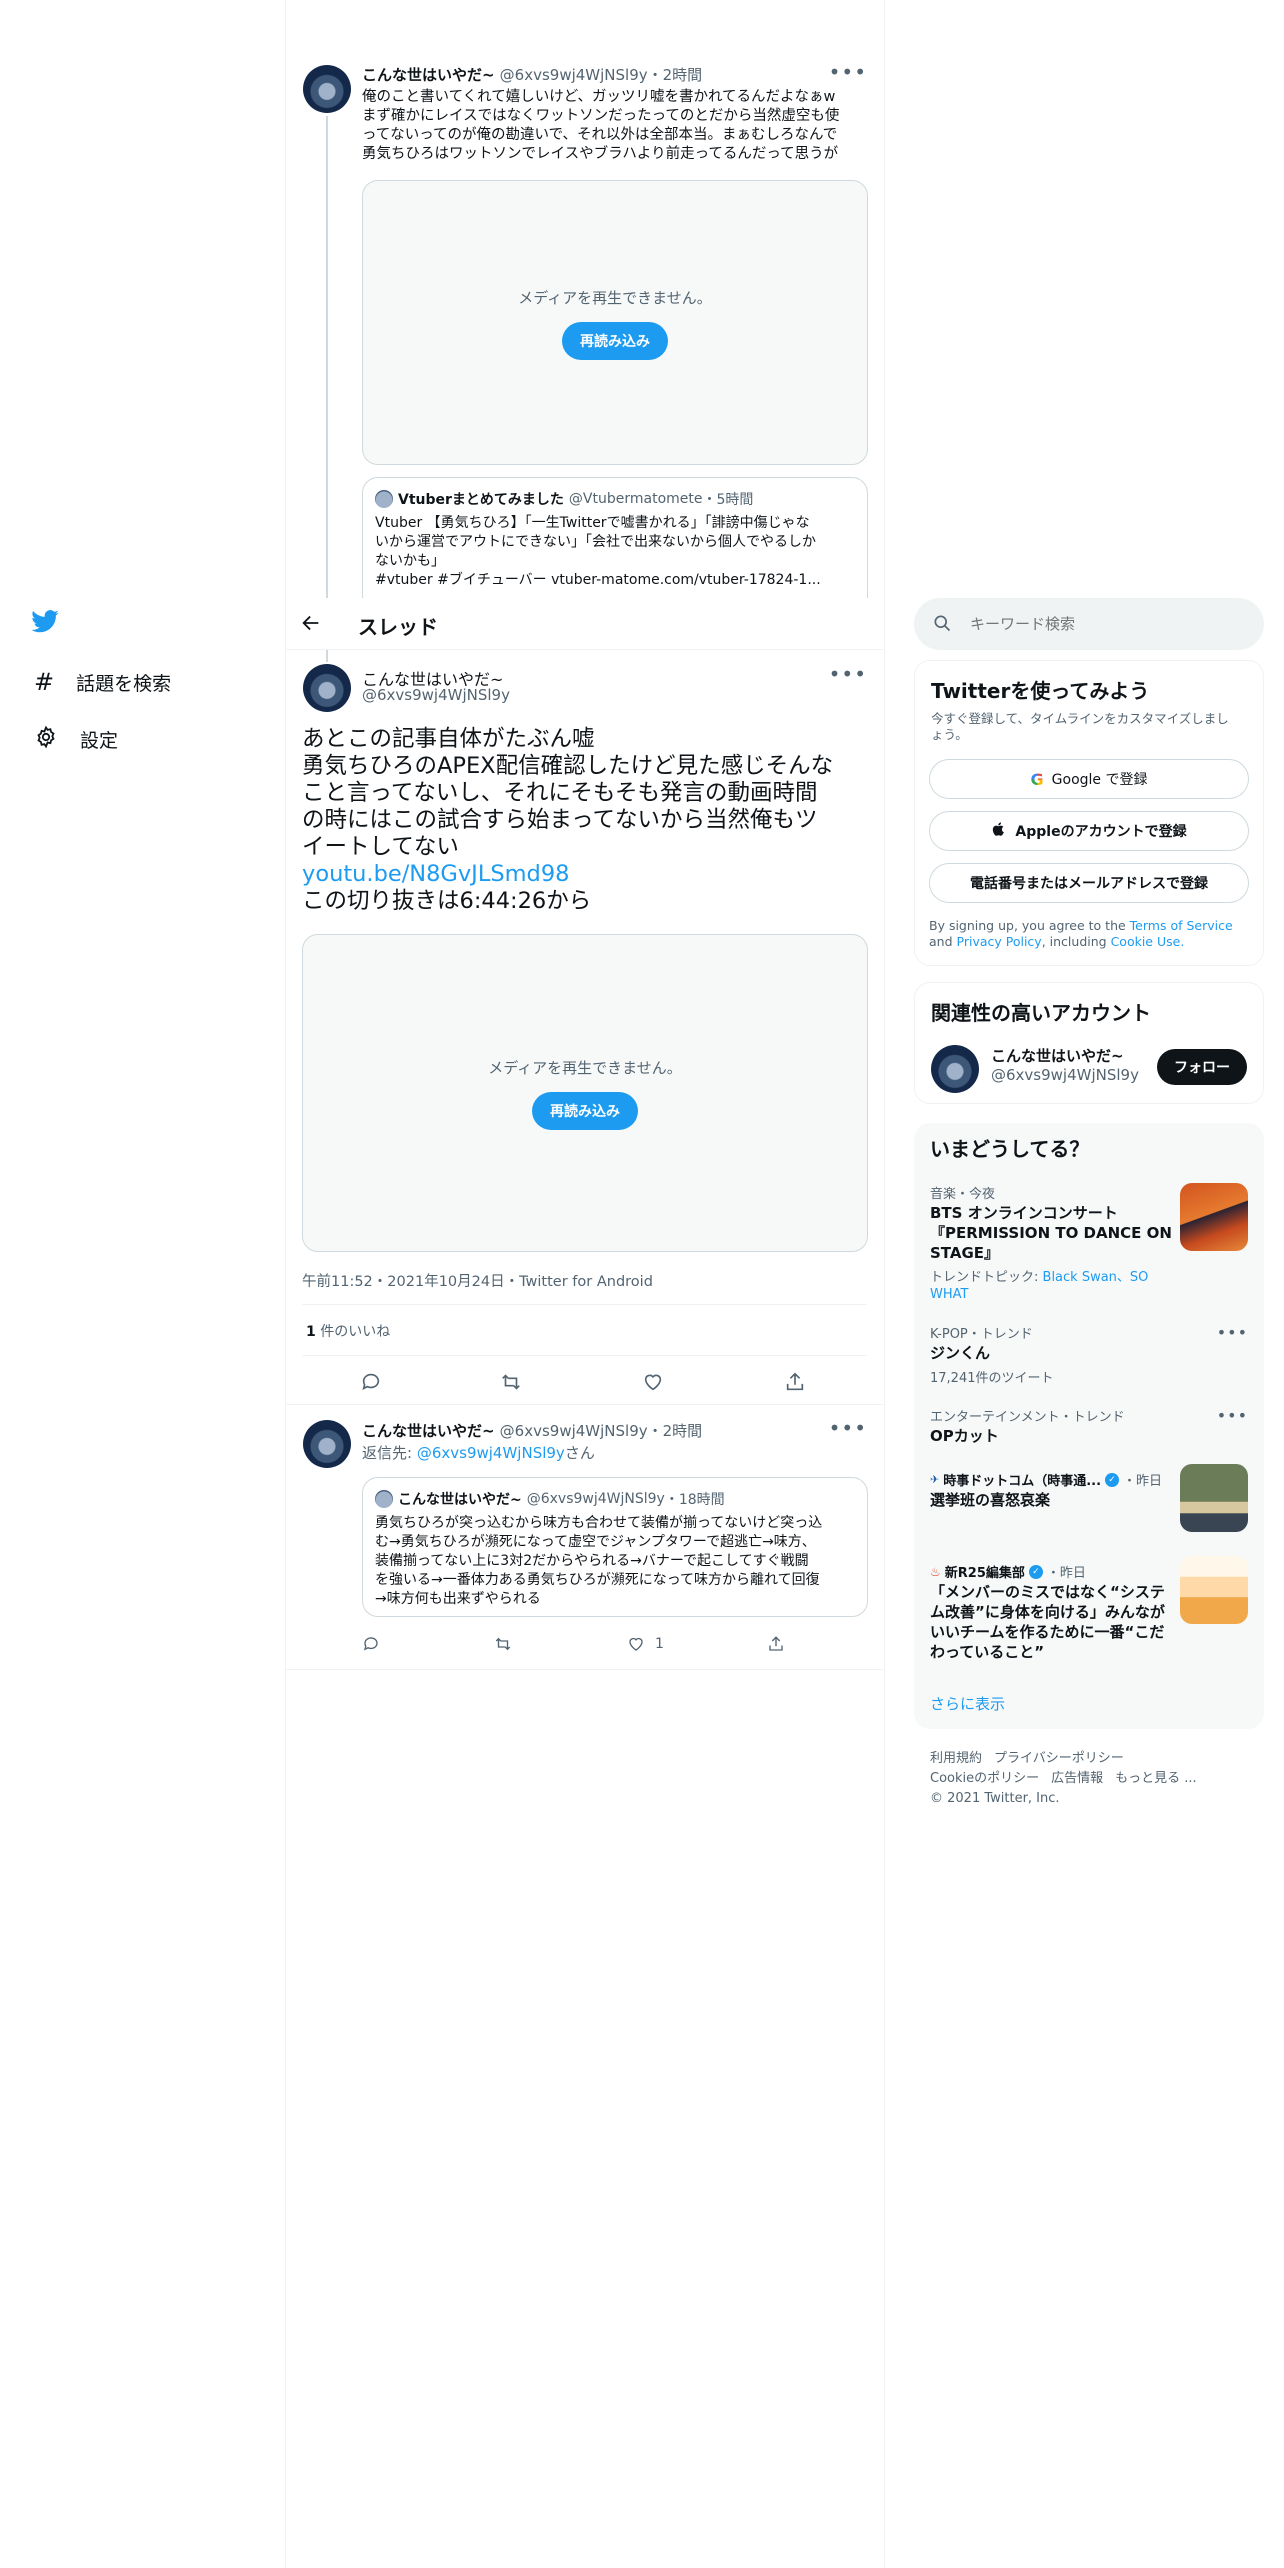 The height and width of the screenshot is (2568, 1284). I want to click on thread-line, so click(327, 656).